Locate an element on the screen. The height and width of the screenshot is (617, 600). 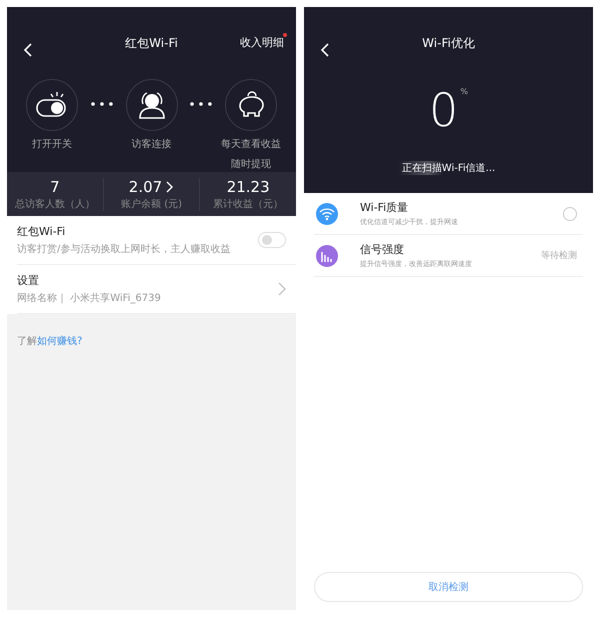
step-label: 随时提现 is located at coordinates (251, 165).